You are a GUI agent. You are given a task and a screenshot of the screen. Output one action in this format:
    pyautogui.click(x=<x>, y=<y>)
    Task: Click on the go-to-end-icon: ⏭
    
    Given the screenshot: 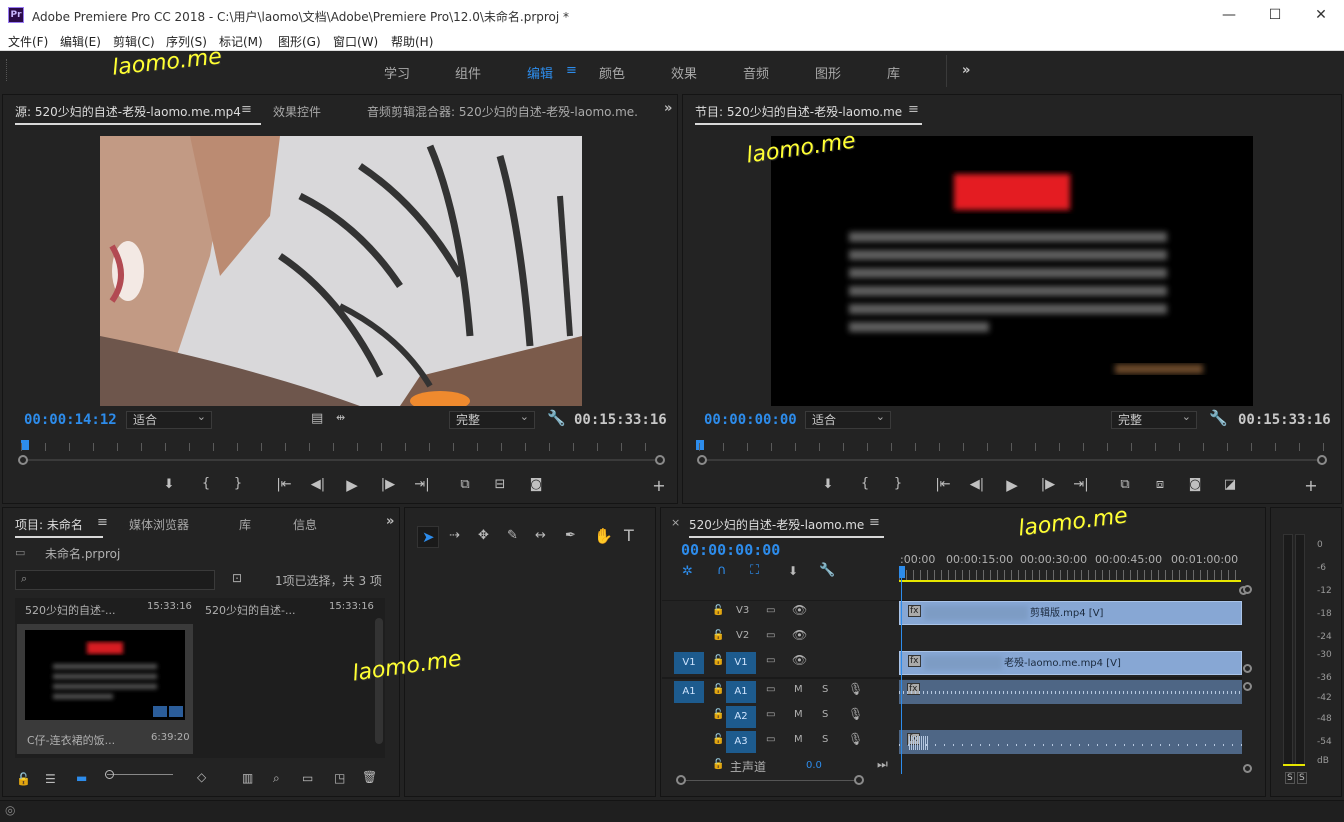 What is the action you would take?
    pyautogui.click(x=882, y=764)
    